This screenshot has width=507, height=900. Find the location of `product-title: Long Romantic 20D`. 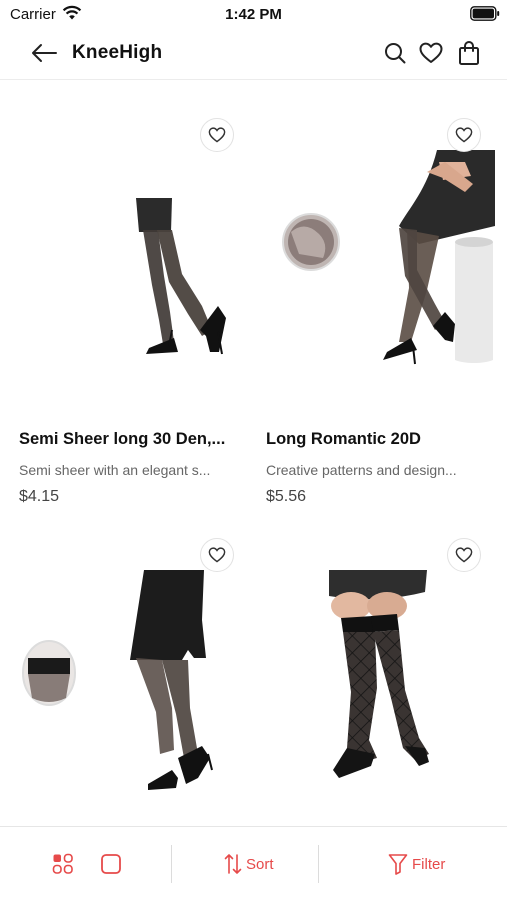

product-title: Long Romantic 20D is located at coordinates (343, 439).